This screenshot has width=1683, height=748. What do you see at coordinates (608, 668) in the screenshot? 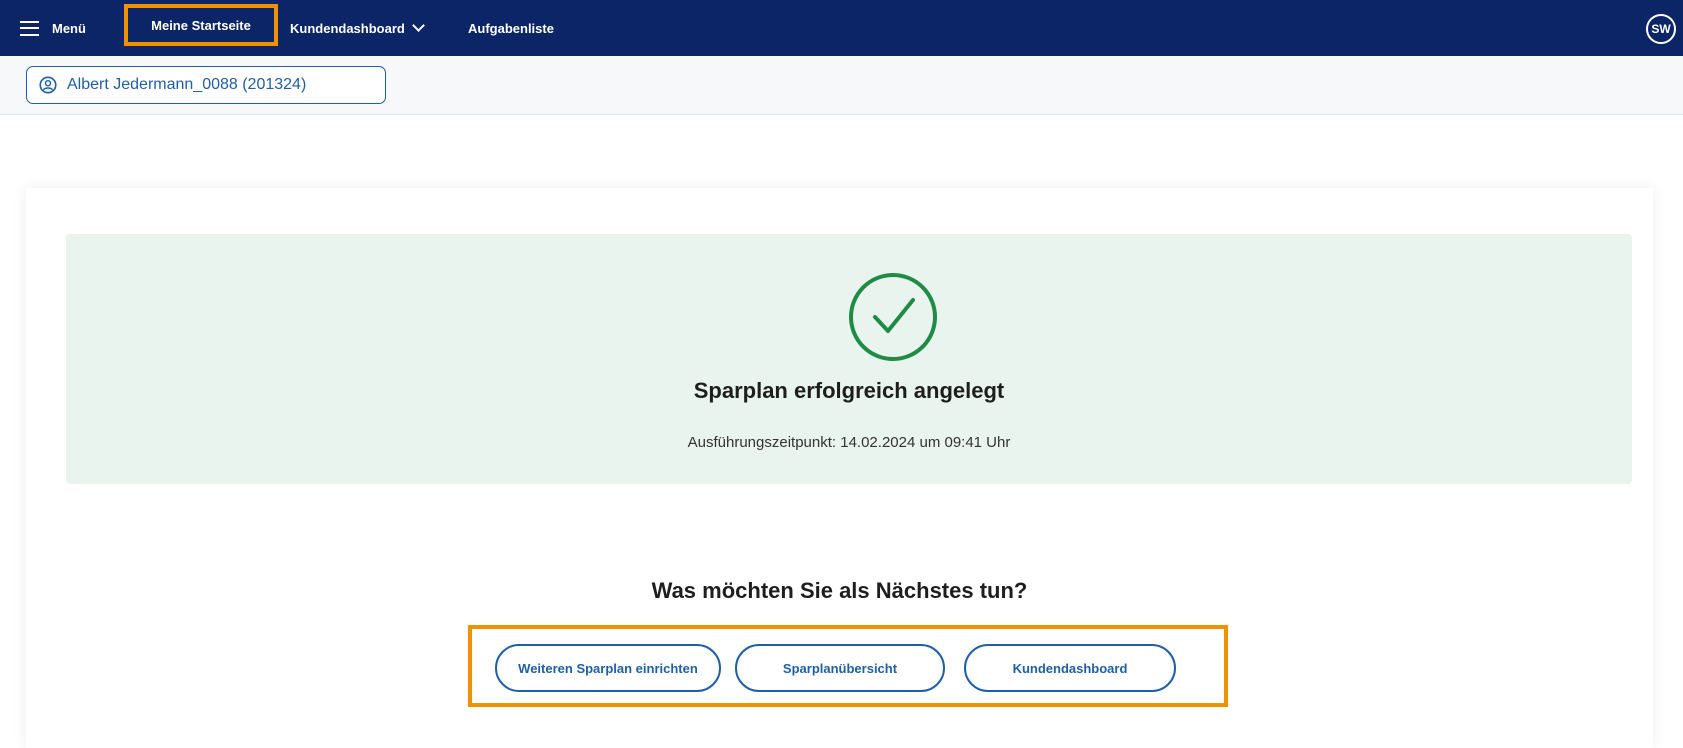
I see `new-savings-plan-button: Weiteren Sparplan einrichten` at bounding box center [608, 668].